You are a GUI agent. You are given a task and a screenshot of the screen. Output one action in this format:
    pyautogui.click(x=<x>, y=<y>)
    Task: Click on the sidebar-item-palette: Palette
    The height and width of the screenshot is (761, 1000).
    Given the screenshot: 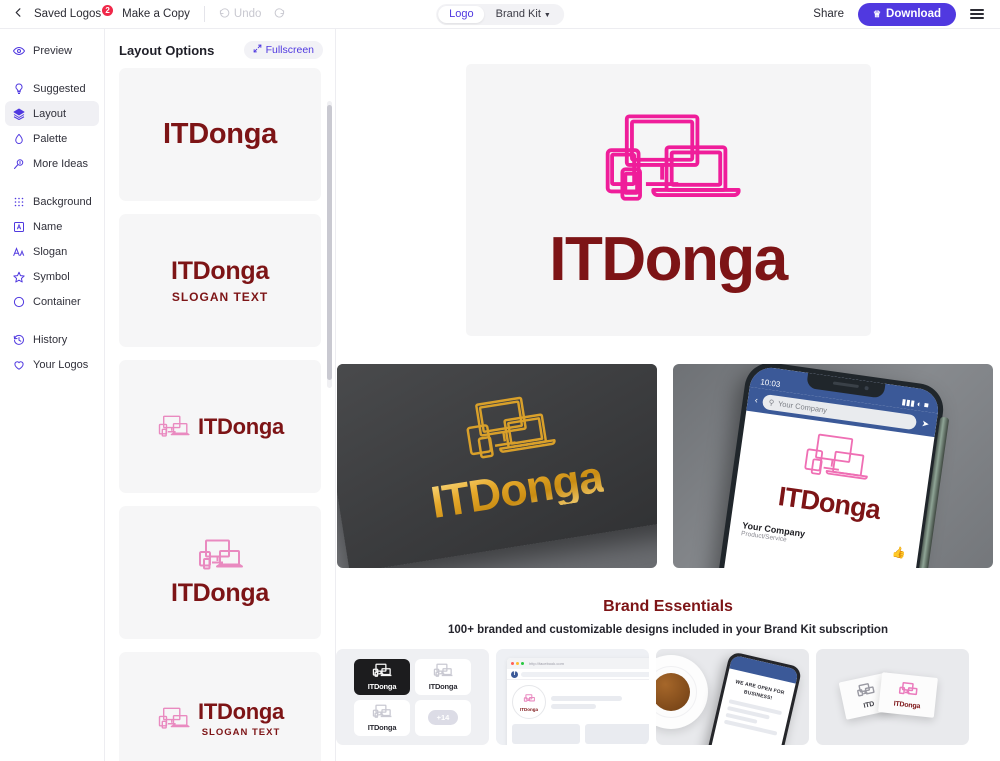 What is the action you would take?
    pyautogui.click(x=52, y=138)
    